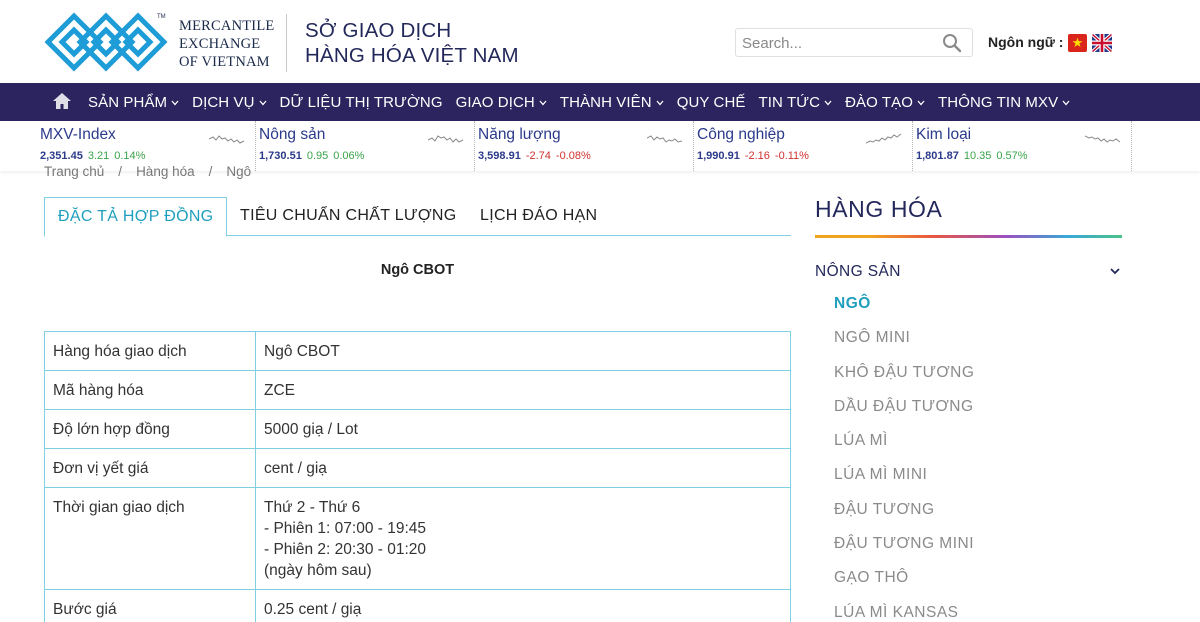  Describe the element at coordinates (573, 156) in the screenshot. I see `ticker-percent: -0.08%` at that location.